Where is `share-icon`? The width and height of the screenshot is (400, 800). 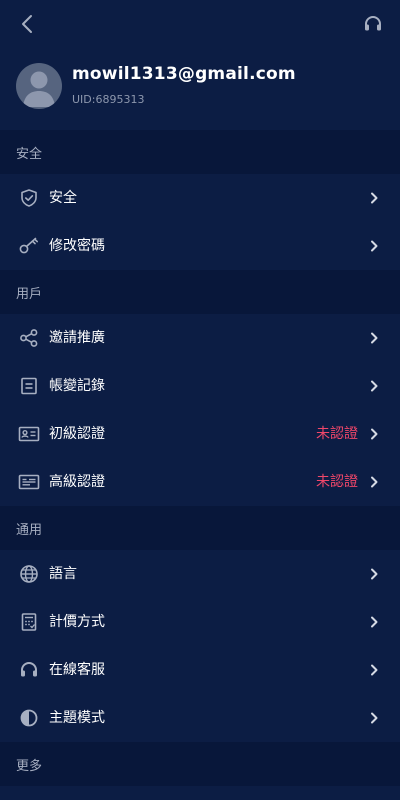 share-icon is located at coordinates (29, 338).